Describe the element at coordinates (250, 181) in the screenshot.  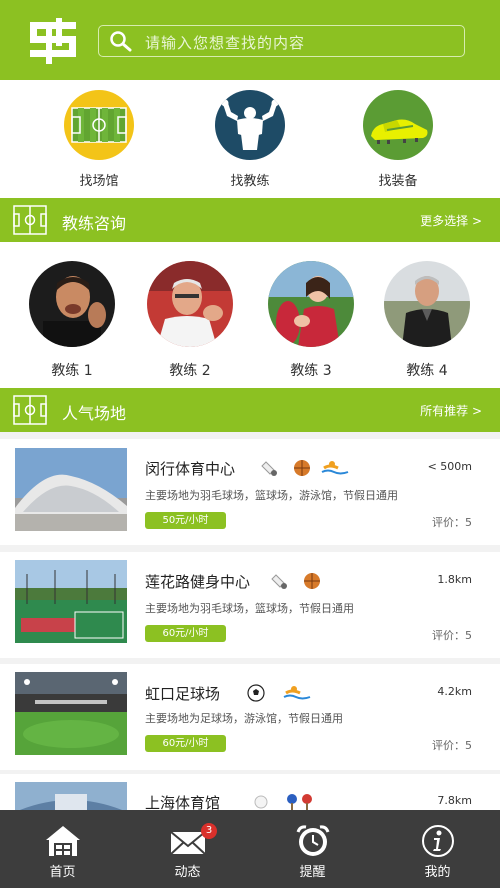
I see `category-label: 找教练` at that location.